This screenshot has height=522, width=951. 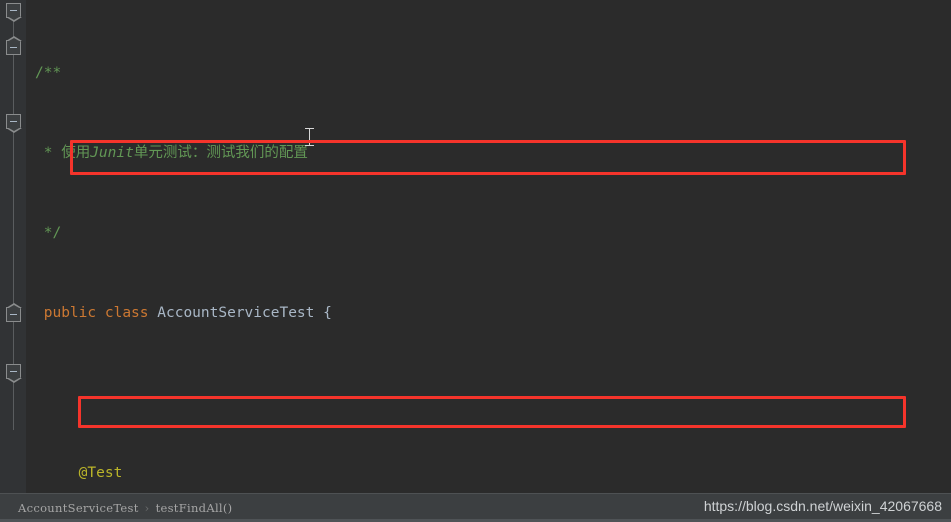 I want to click on token-javadoc-text: 使用, so click(x=76, y=153).